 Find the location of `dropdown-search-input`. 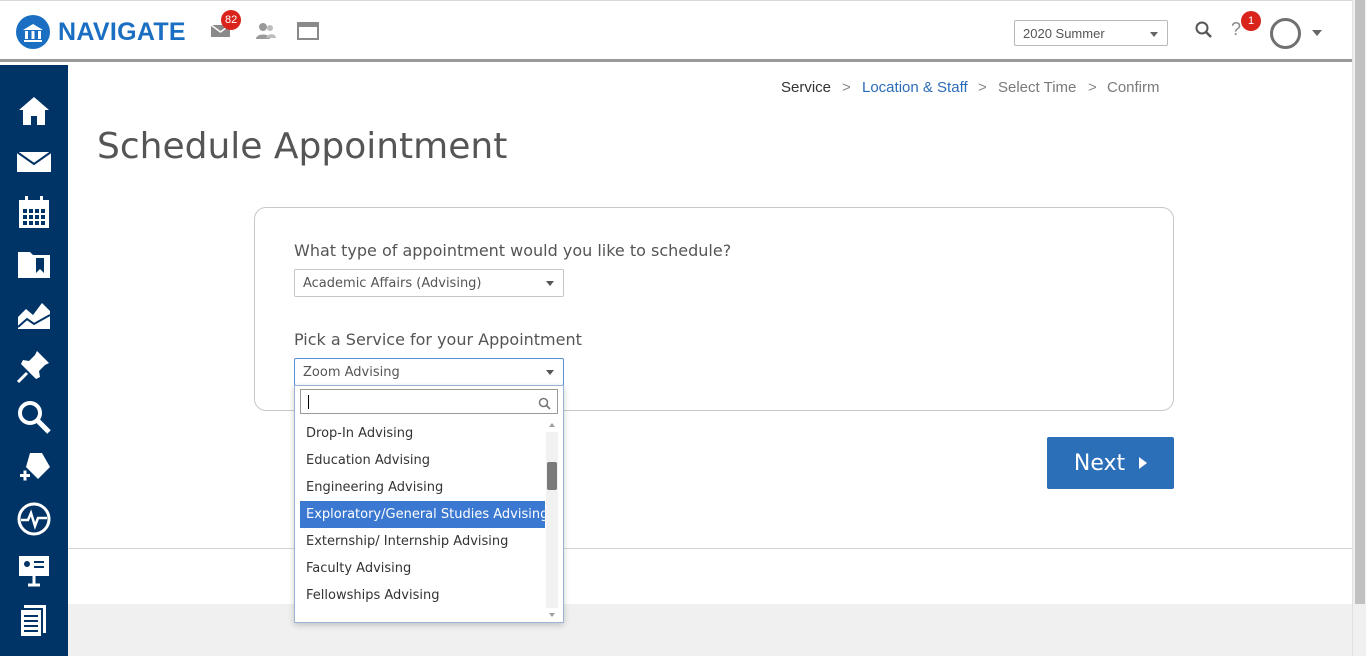

dropdown-search-input is located at coordinates (429, 401).